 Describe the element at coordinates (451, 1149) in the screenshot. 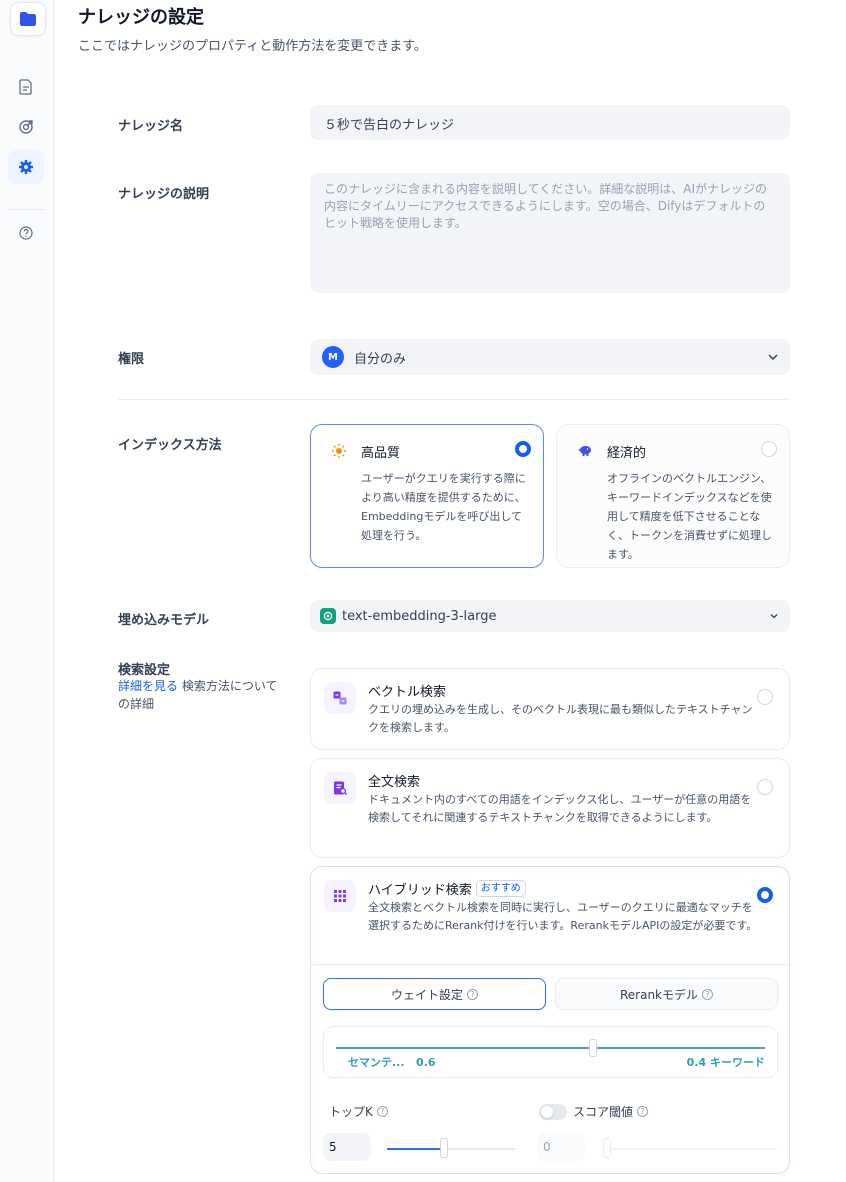

I see `topk-slider-track` at that location.